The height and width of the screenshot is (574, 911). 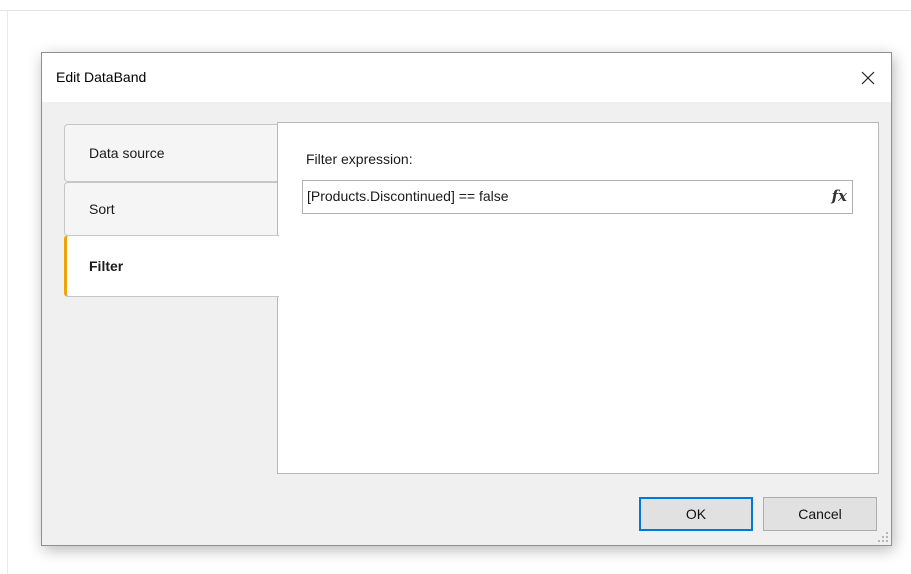 What do you see at coordinates (883, 537) in the screenshot?
I see `resize-grip-icon` at bounding box center [883, 537].